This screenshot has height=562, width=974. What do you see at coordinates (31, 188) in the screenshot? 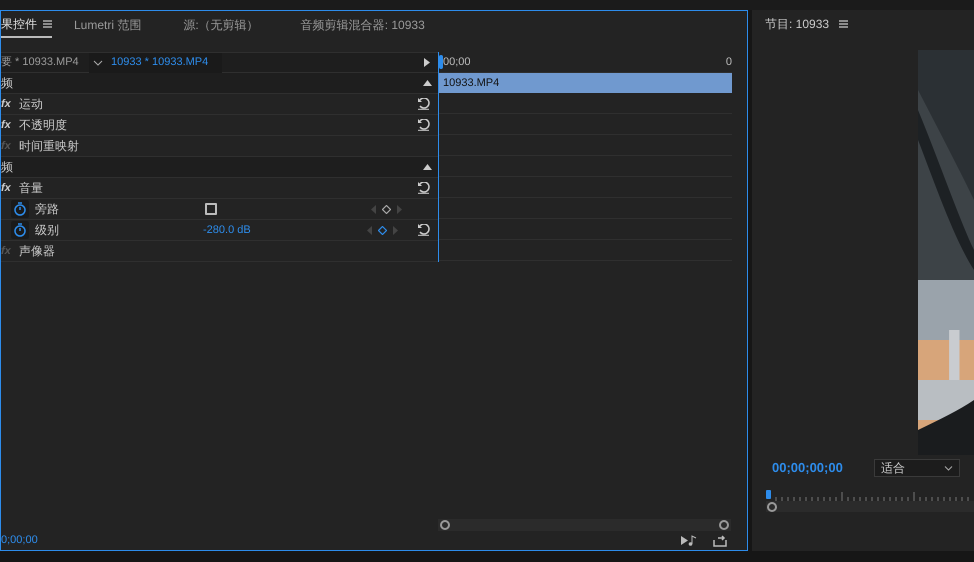
I see `effect-name: 音量` at bounding box center [31, 188].